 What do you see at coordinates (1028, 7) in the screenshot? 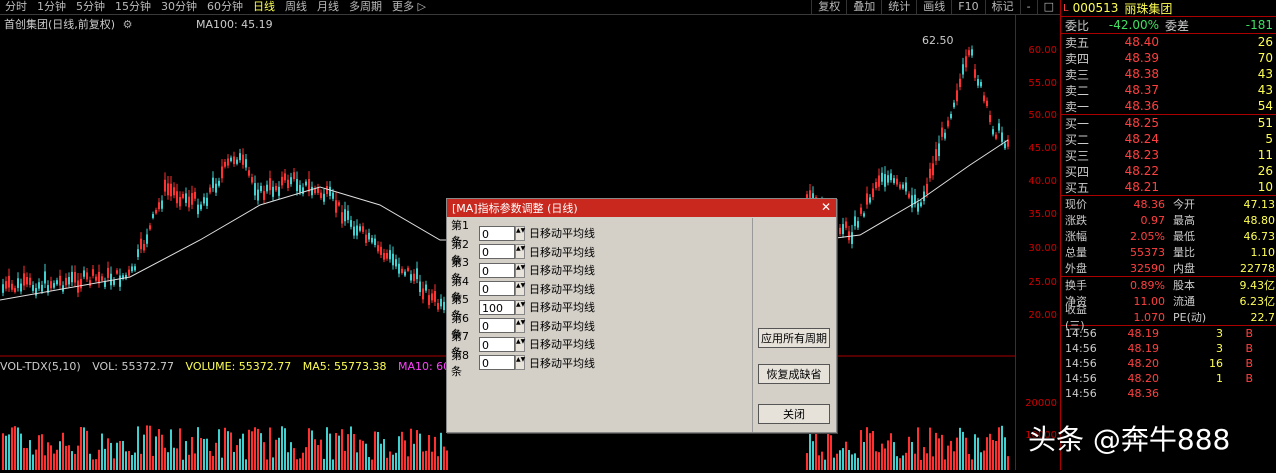
I see `toolbar-button: -` at bounding box center [1028, 7].